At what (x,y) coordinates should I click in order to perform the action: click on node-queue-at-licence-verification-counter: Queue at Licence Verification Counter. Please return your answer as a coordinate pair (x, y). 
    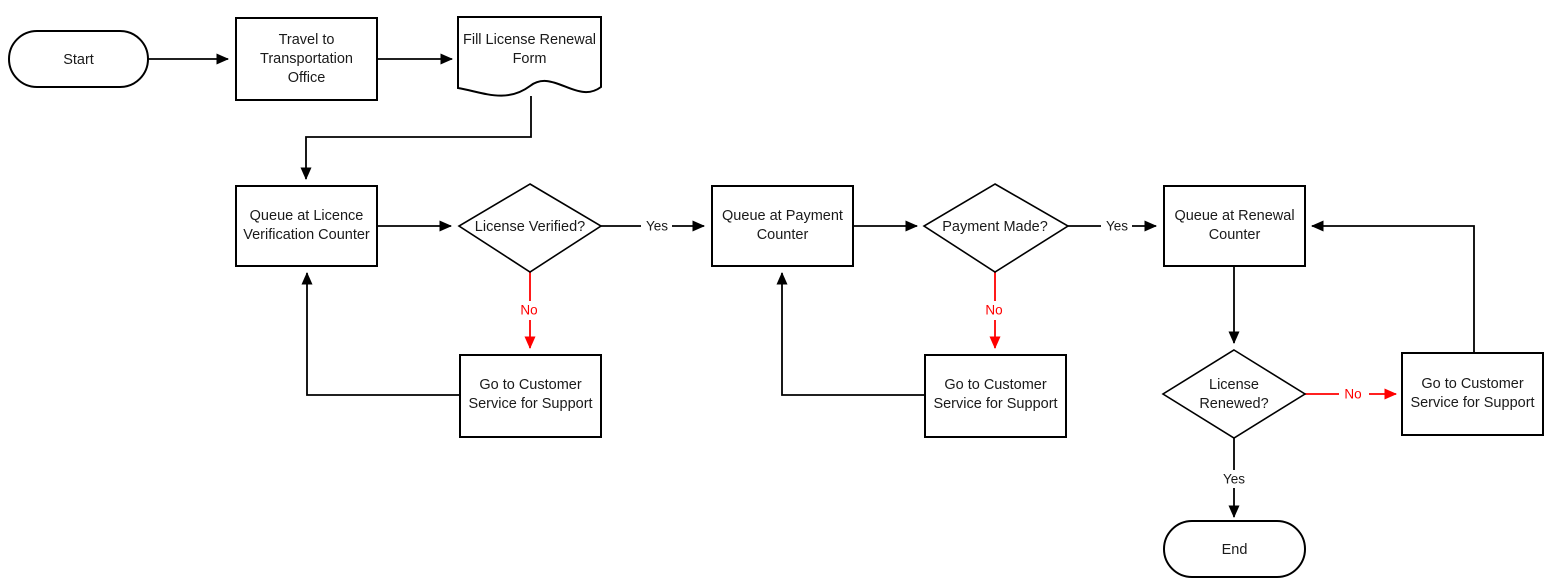
    Looking at the image, I should click on (306, 226).